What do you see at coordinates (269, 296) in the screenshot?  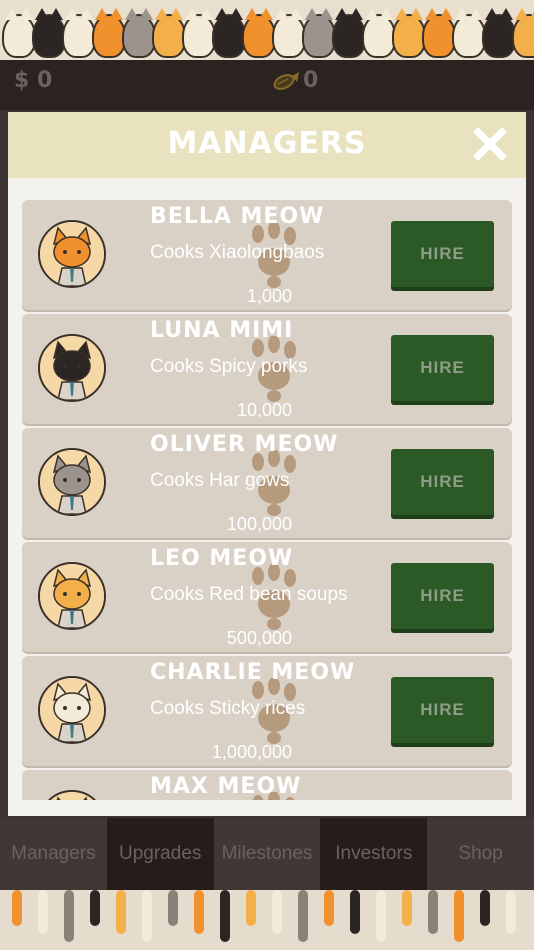 I see `manager-cost: 1,000` at bounding box center [269, 296].